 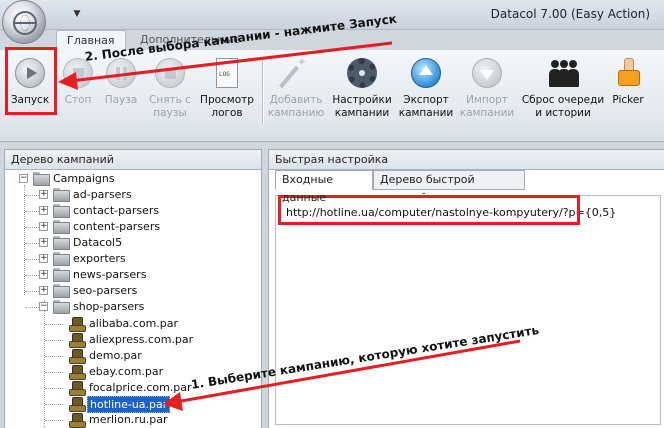 What do you see at coordinates (487, 90) in the screenshot?
I see `import-campaign-button: Импорт кампании` at bounding box center [487, 90].